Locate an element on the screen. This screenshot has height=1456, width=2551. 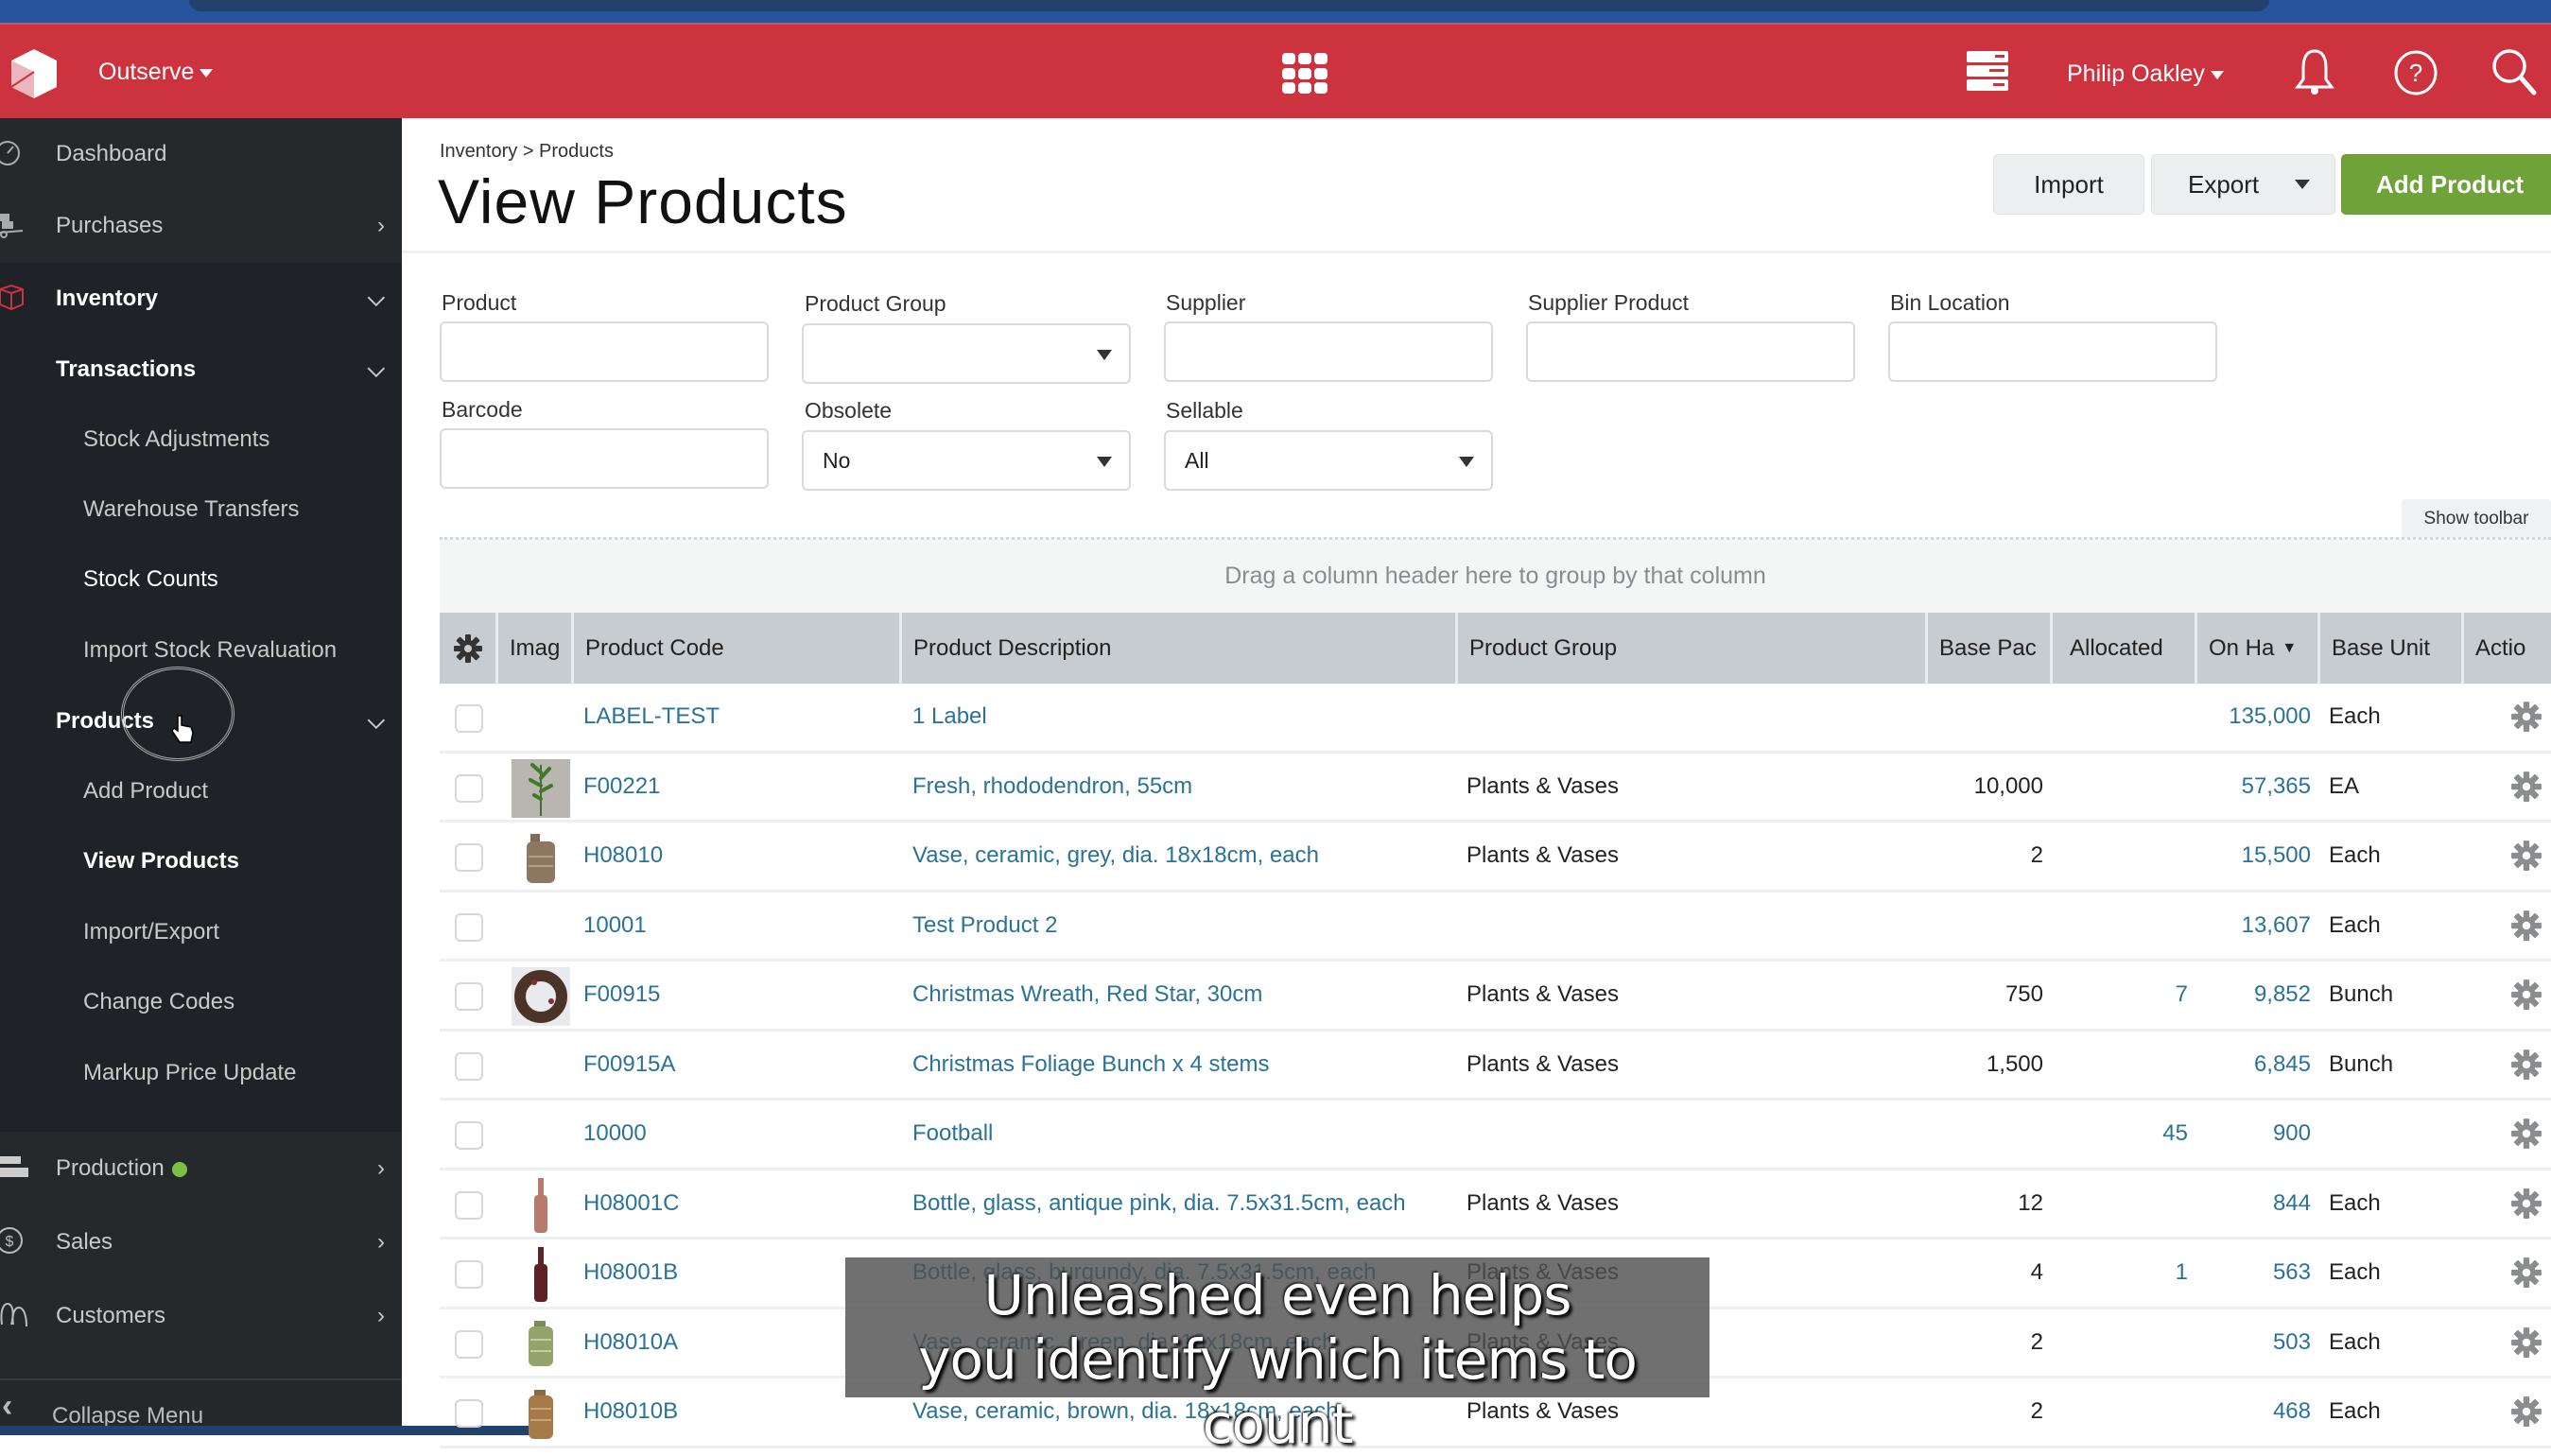
add-product-button: Add Product is located at coordinates (2446, 184).